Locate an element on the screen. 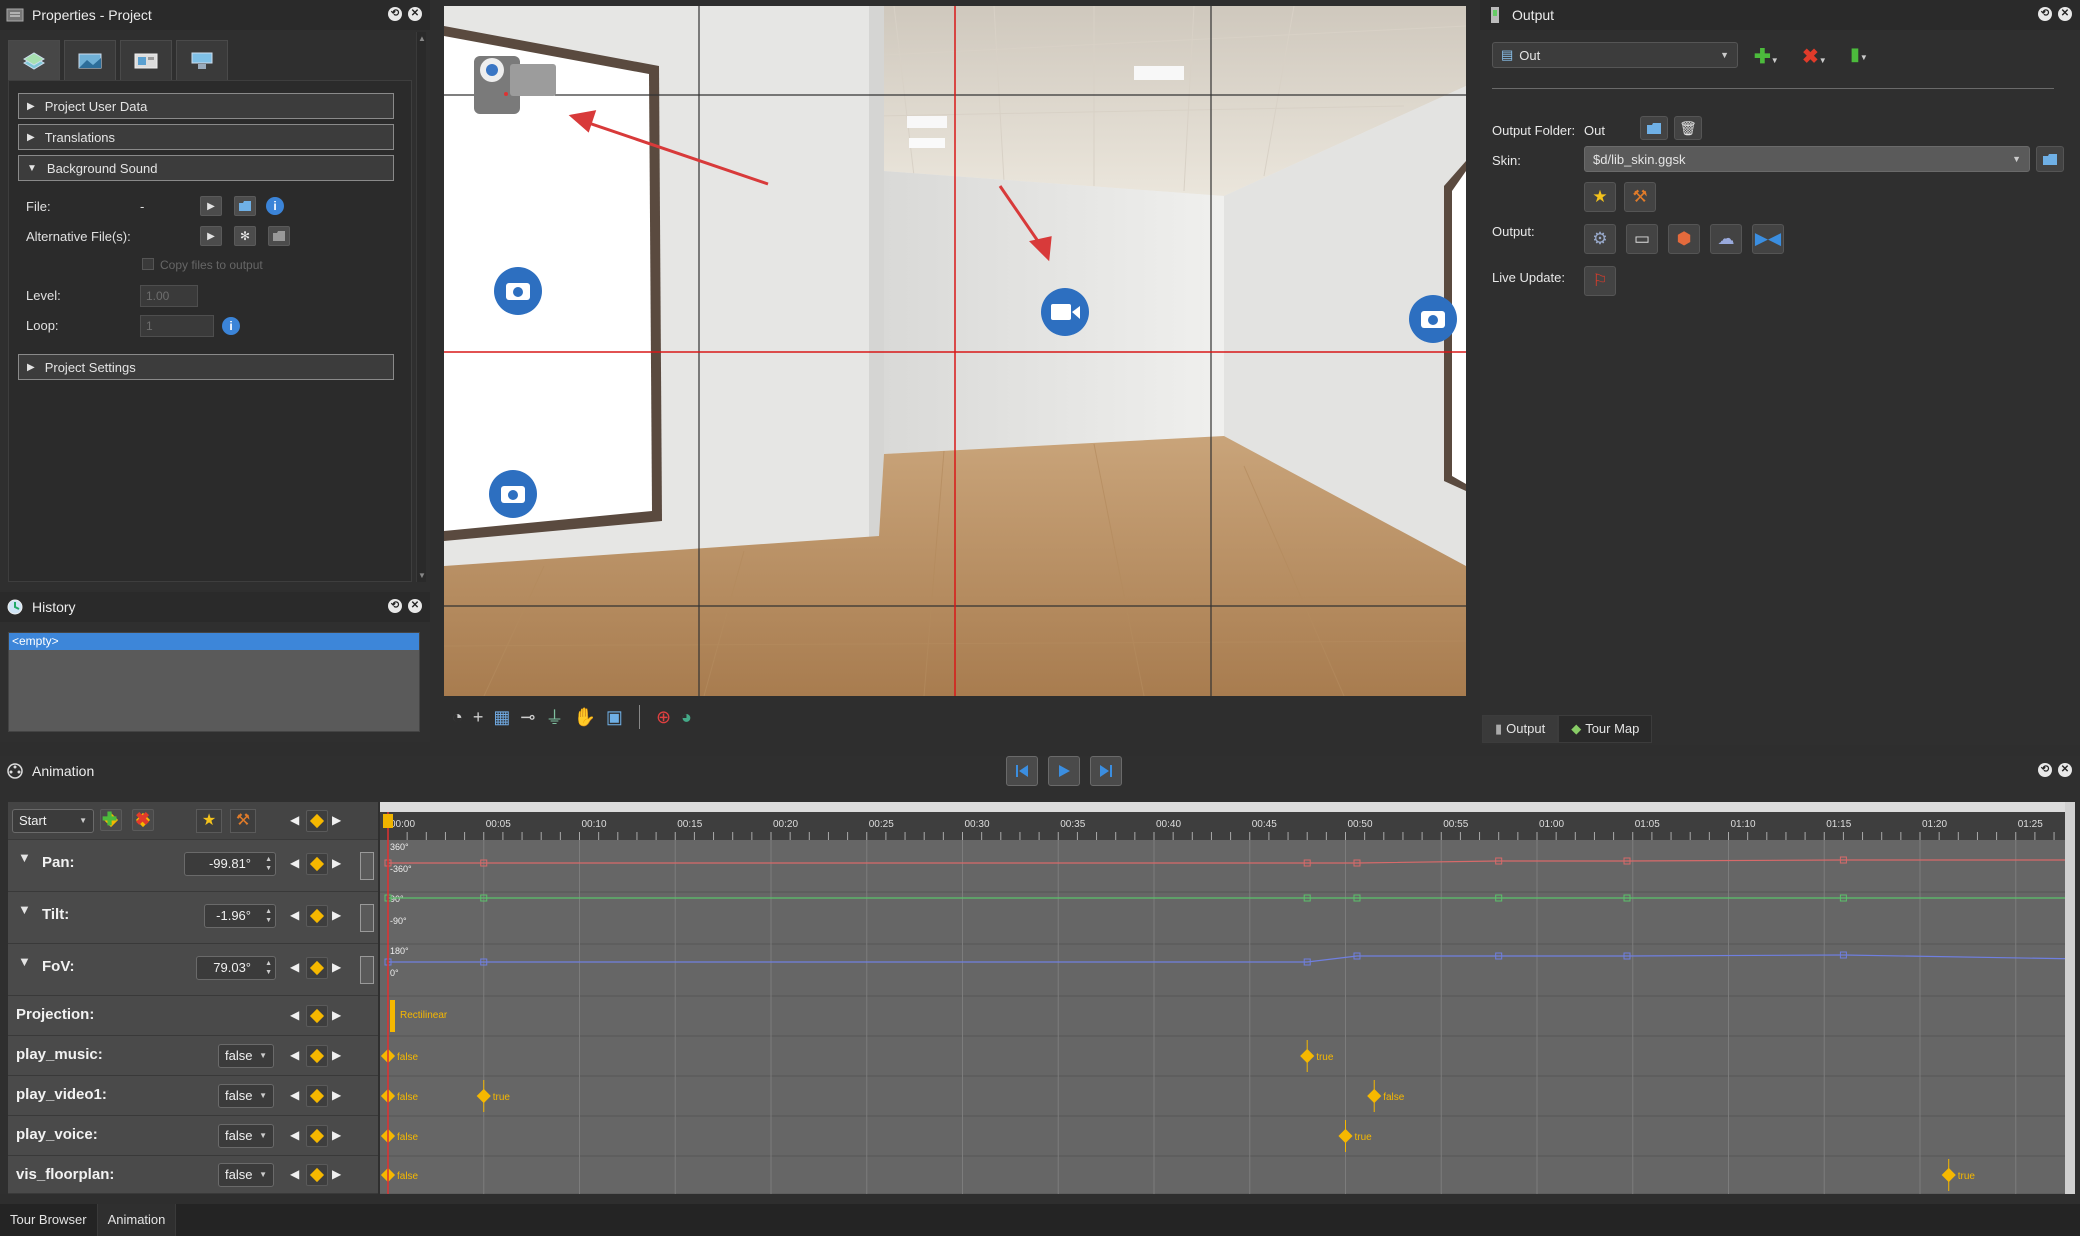 Image resolution: width=2080 pixels, height=1236 pixels. output-settings-button: ⚙ is located at coordinates (1600, 239).